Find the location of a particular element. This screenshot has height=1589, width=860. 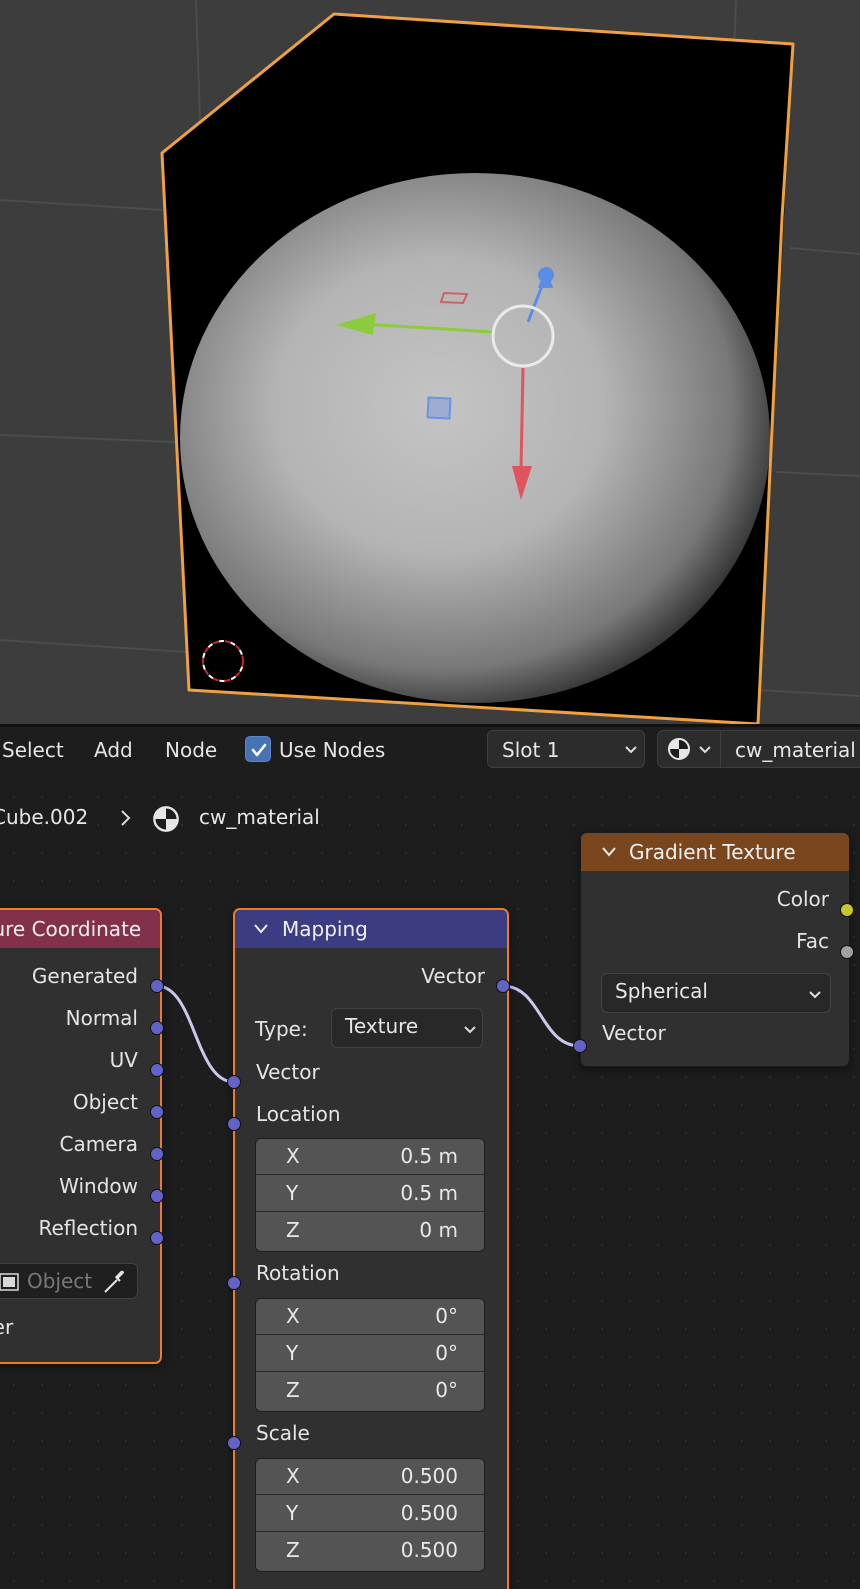

link-mapping-to-gradient is located at coordinates (541, 1016).